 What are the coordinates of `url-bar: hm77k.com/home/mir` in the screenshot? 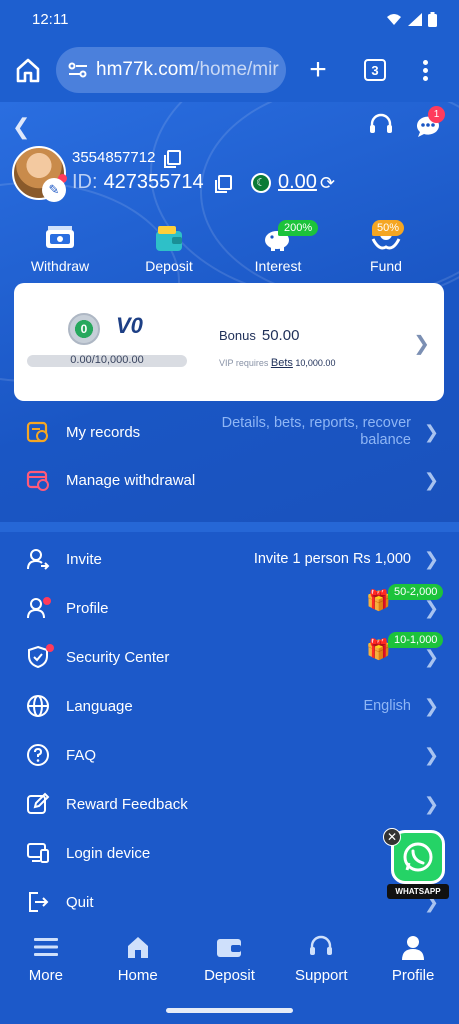 It's located at (171, 70).